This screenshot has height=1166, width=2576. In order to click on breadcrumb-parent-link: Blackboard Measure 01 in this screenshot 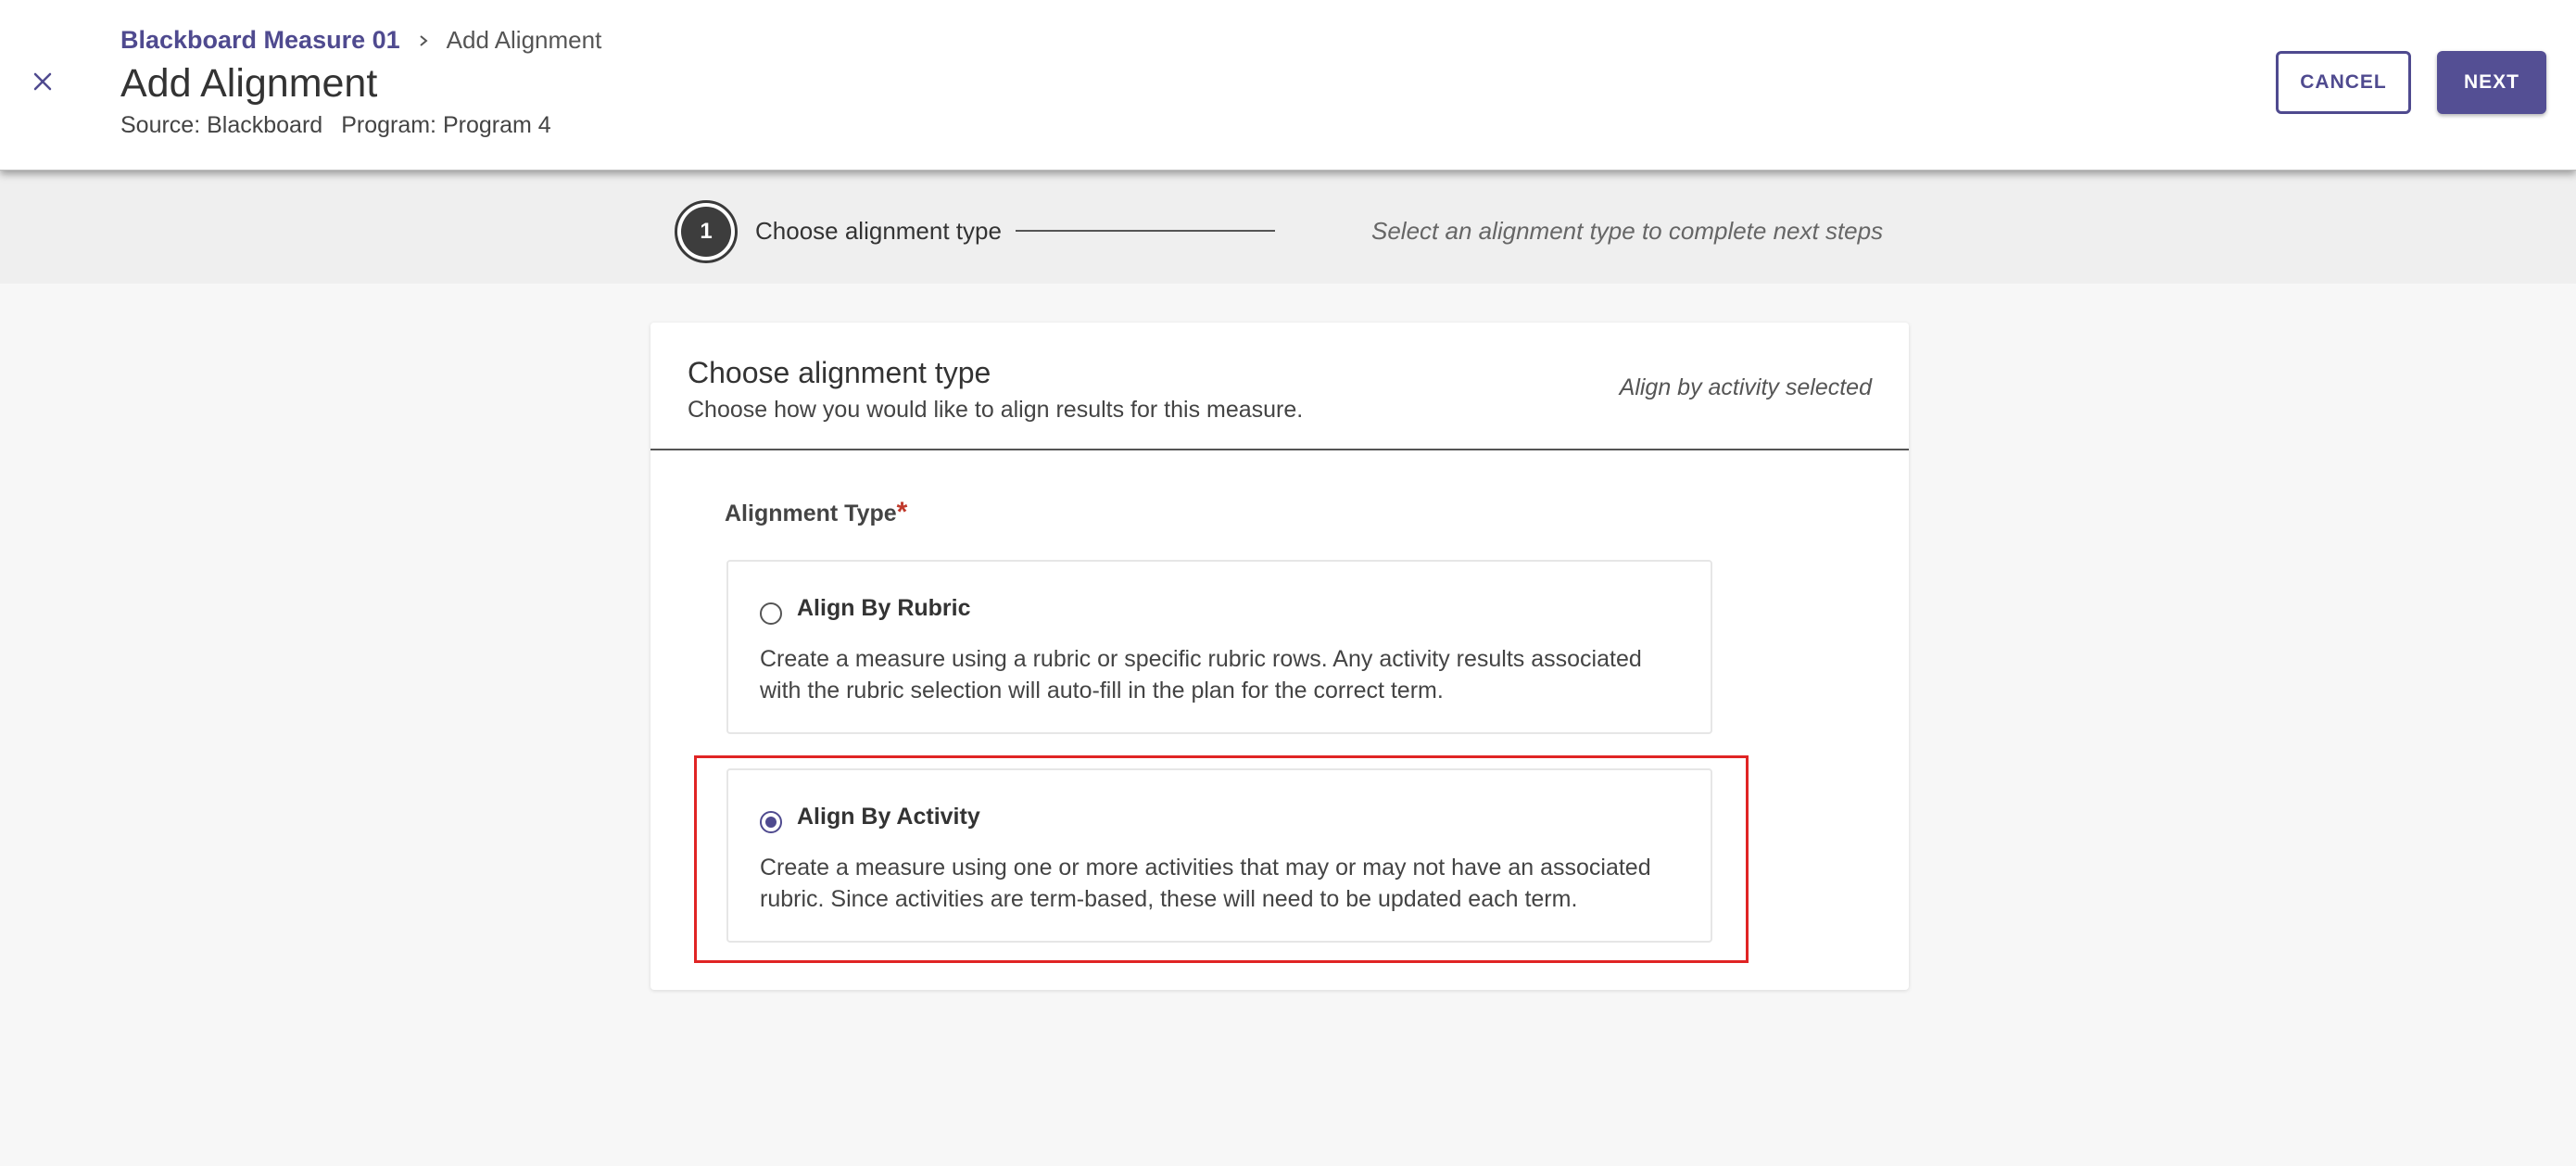, I will do `click(260, 40)`.